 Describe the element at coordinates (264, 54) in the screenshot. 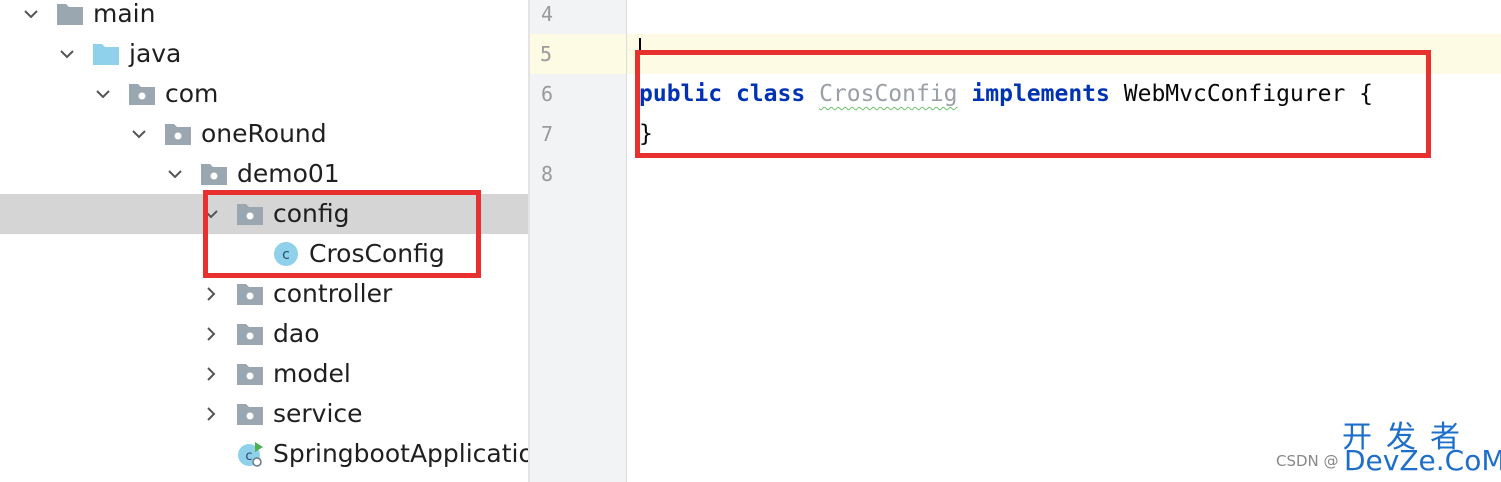

I see `tree-item-java: java` at that location.